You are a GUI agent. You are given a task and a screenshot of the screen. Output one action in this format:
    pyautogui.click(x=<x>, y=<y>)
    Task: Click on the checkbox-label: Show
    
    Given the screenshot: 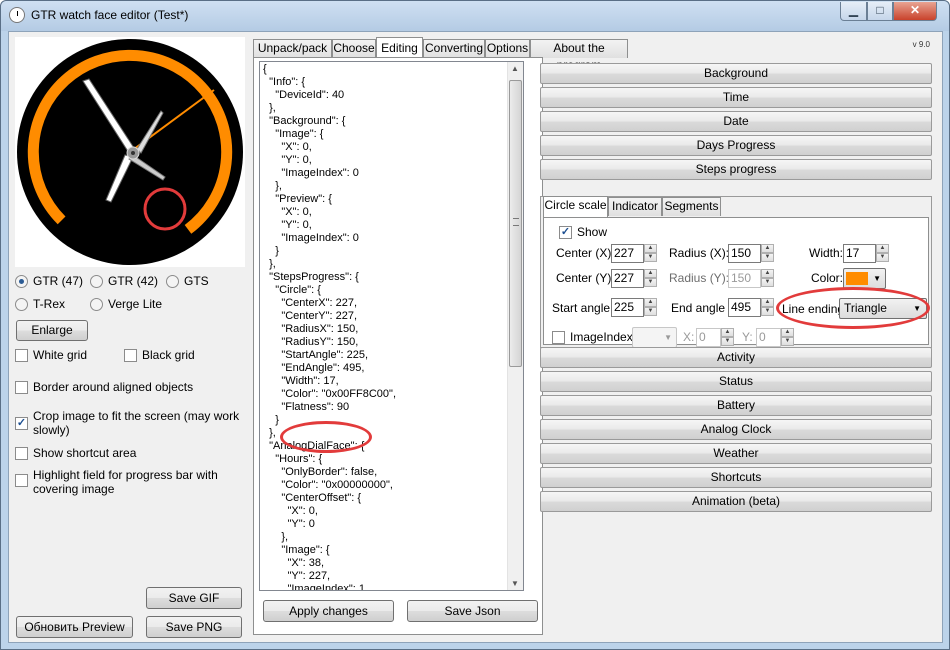 What is the action you would take?
    pyautogui.click(x=592, y=232)
    